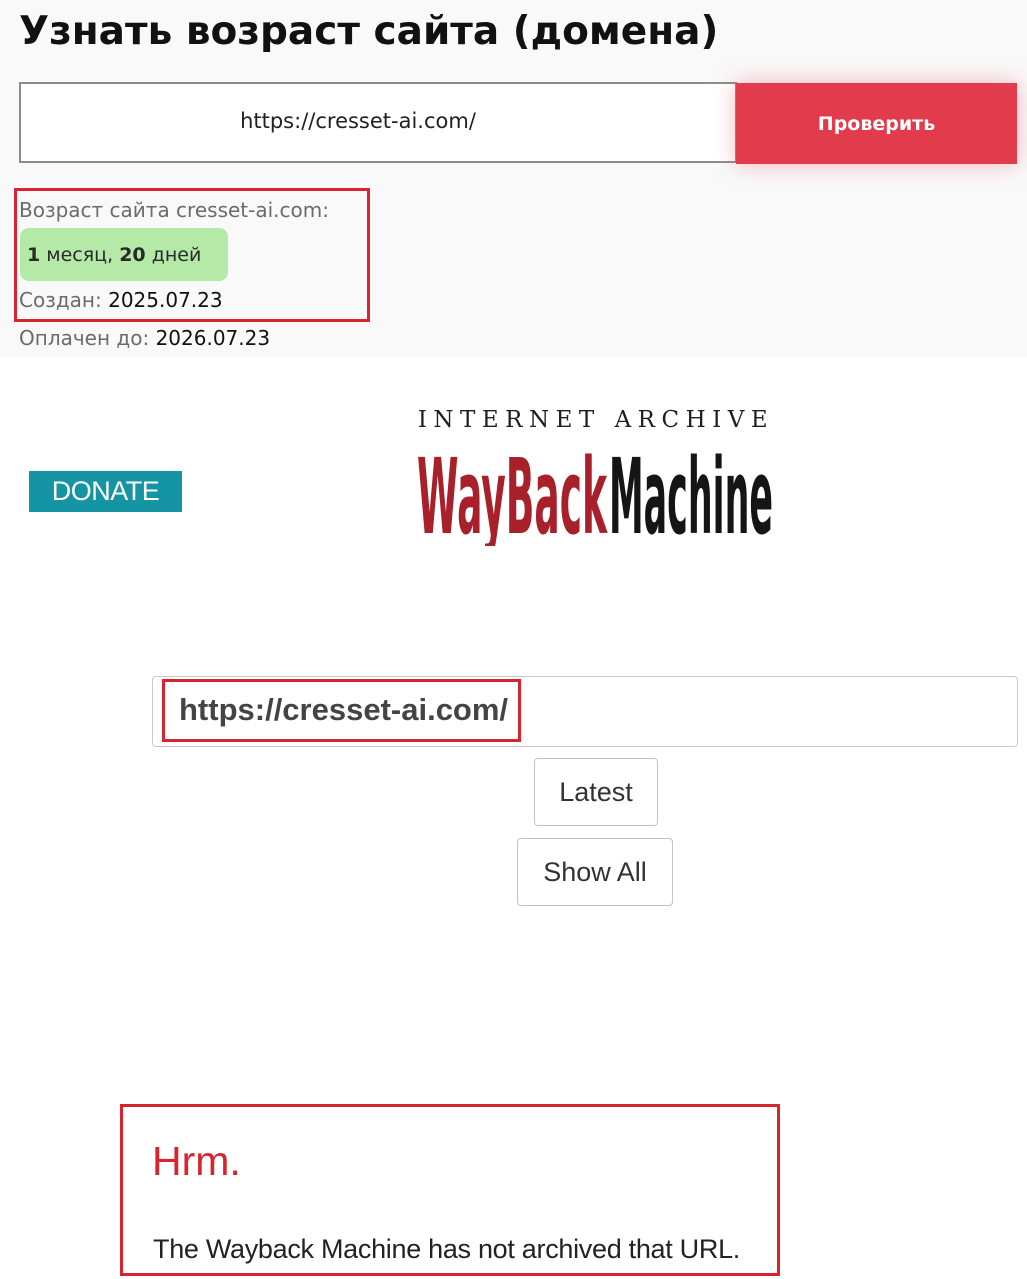 Image resolution: width=1027 pixels, height=1279 pixels. I want to click on age-badge: 1 месяц, 20 дней, so click(124, 254).